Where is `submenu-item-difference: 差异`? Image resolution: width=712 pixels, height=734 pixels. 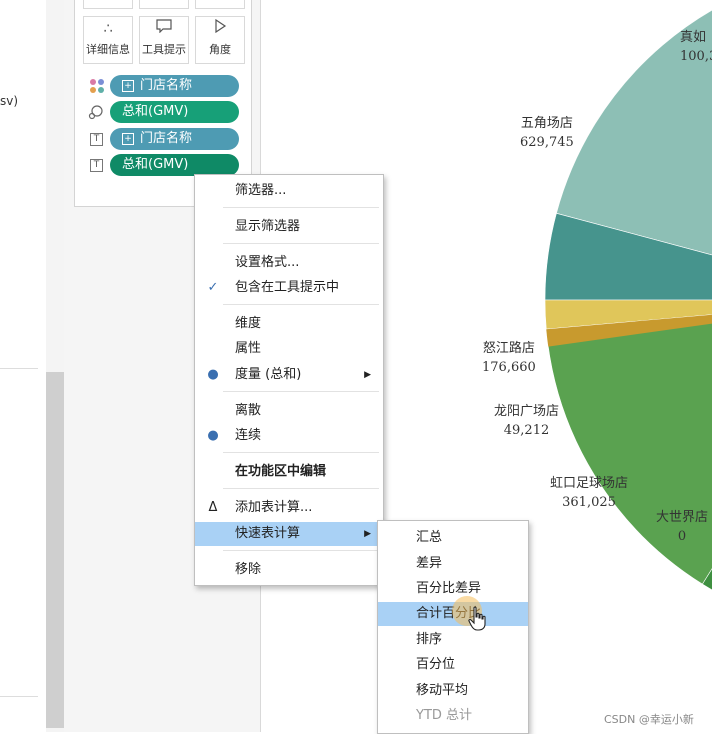
submenu-item-difference: 差异 is located at coordinates (453, 564).